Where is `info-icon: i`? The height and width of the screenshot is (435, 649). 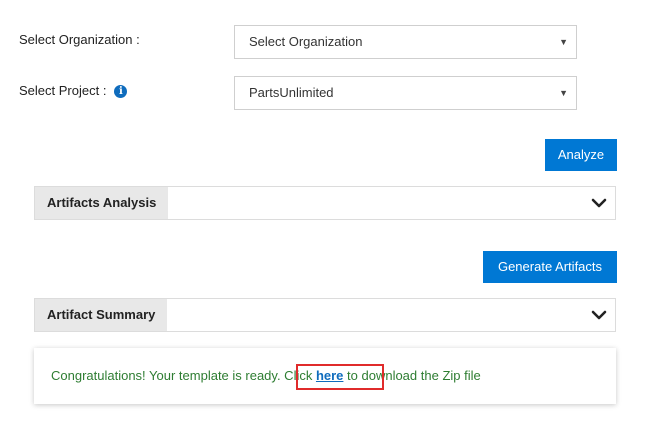 info-icon: i is located at coordinates (121, 92).